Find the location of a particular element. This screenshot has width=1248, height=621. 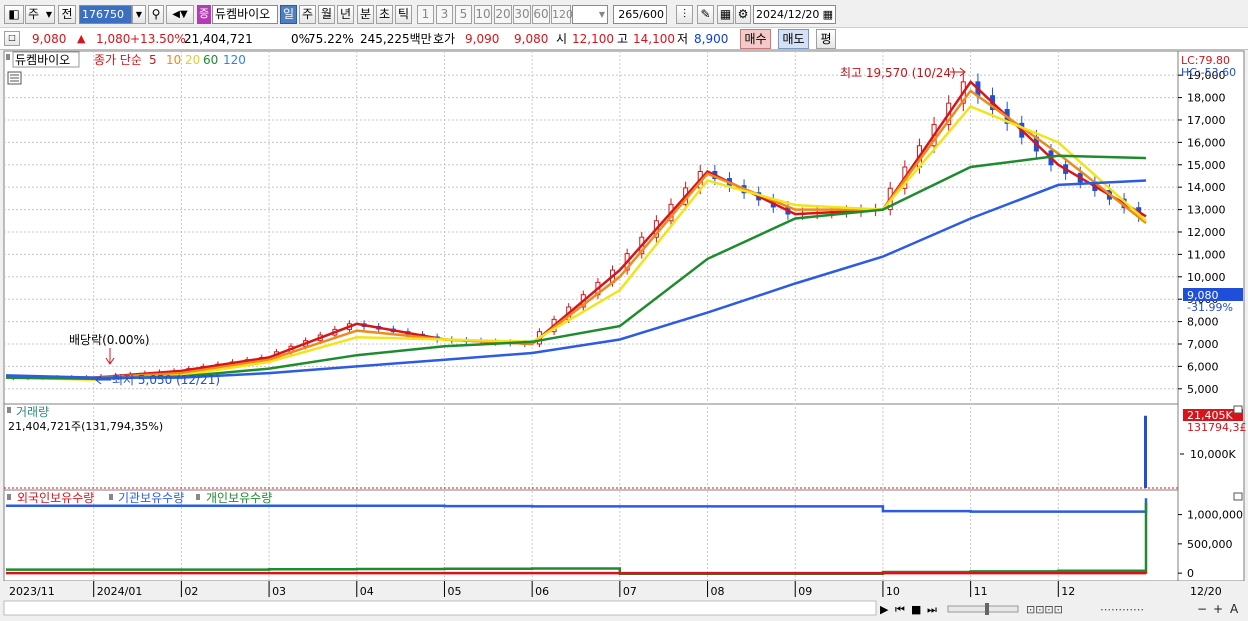

interval-3: 3 is located at coordinates (444, 14).